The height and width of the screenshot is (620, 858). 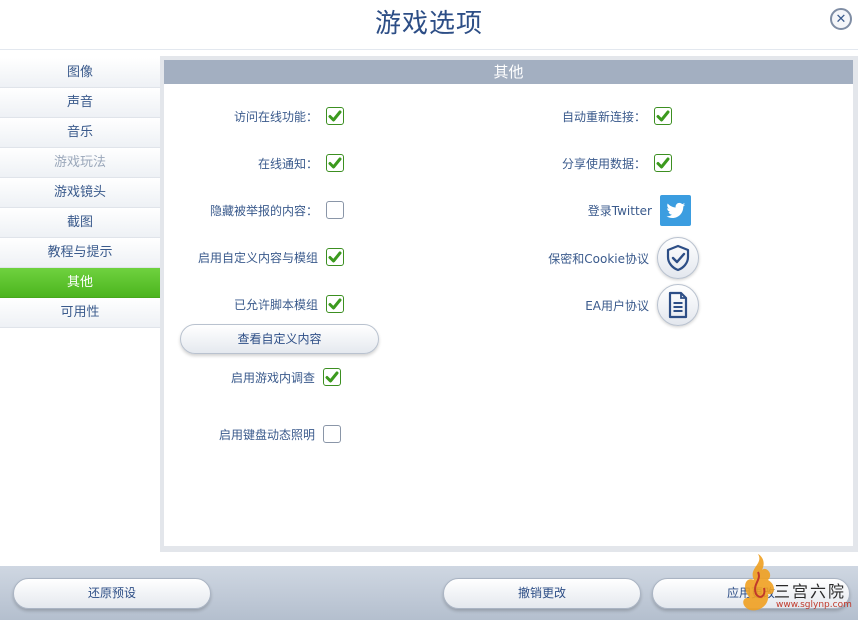 I want to click on sidebar-item-music: 音乐, so click(x=80, y=133).